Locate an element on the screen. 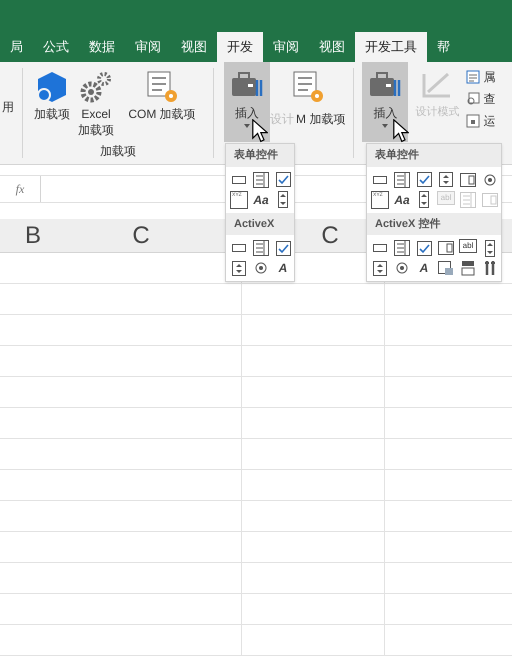 This screenshot has width=512, height=660. function-label: fx is located at coordinates (20, 189).